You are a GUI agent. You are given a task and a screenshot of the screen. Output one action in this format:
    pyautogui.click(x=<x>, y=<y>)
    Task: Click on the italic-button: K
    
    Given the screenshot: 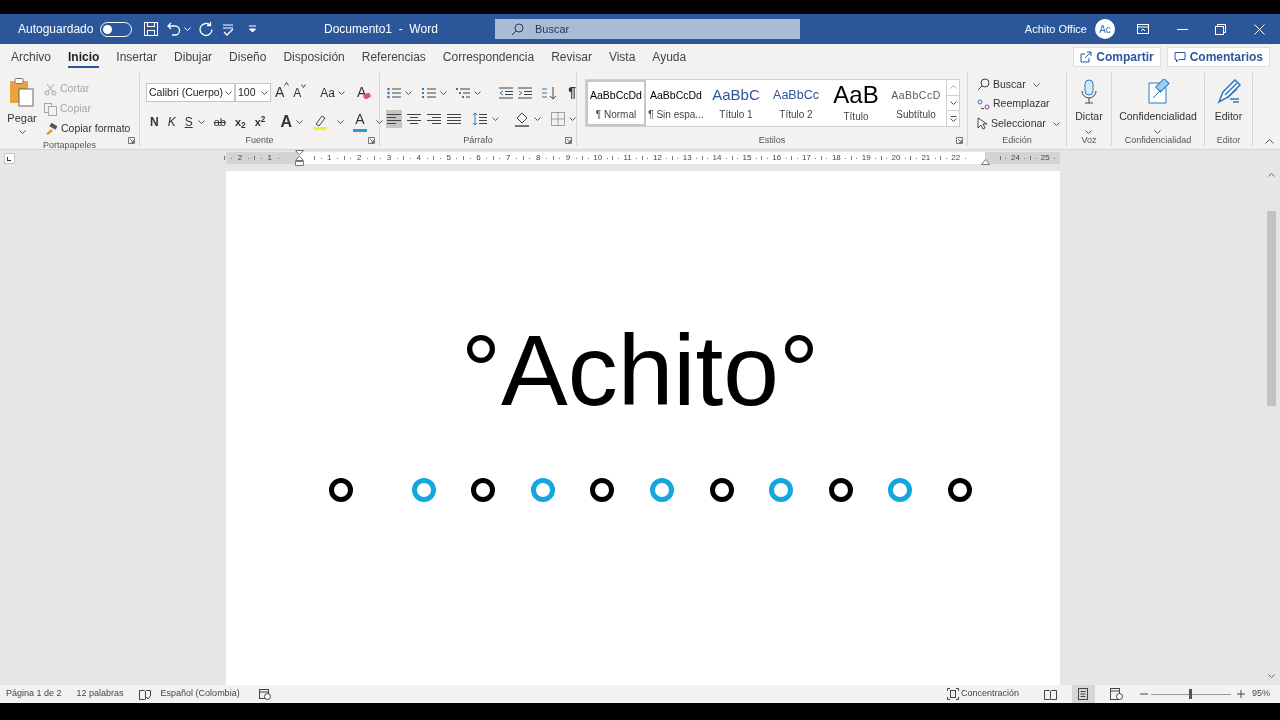 What is the action you would take?
    pyautogui.click(x=171, y=122)
    